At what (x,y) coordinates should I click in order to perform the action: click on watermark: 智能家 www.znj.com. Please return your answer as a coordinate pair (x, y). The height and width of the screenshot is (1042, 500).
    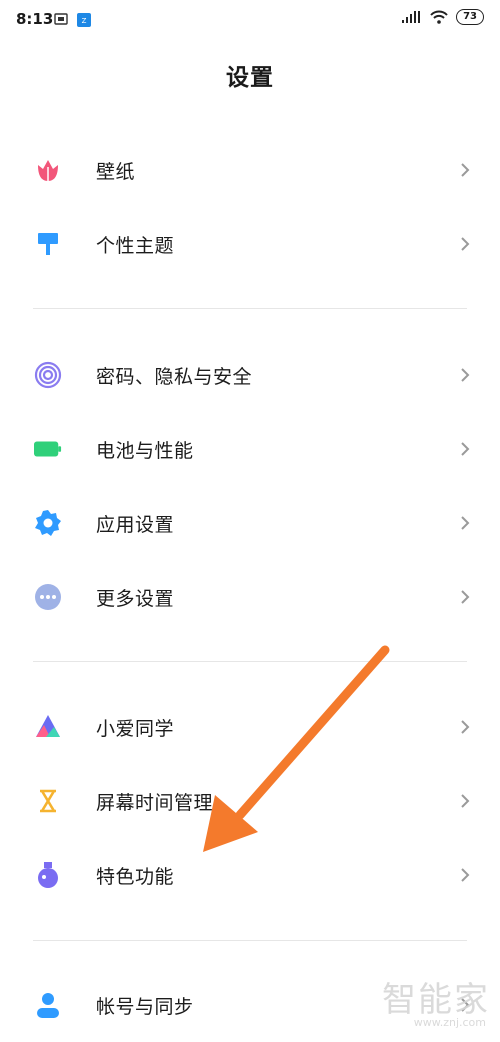
    Looking at the image, I should click on (430, 1002).